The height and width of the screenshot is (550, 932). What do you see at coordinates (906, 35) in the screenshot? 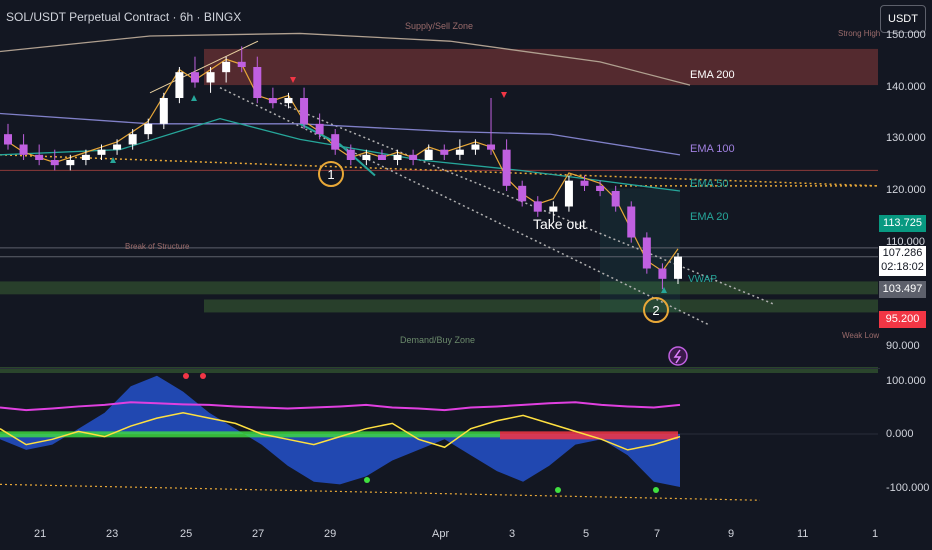
I see `y-tick: 150.000` at bounding box center [906, 35].